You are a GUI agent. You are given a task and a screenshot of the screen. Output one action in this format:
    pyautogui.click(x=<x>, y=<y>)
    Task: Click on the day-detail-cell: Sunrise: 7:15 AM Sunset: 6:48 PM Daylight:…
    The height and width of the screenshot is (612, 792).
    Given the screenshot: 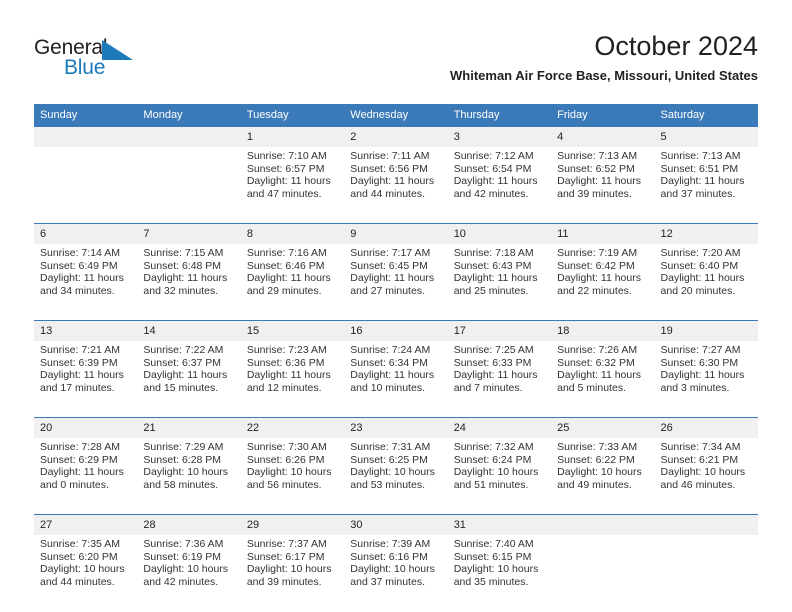 What is the action you would take?
    pyautogui.click(x=189, y=282)
    